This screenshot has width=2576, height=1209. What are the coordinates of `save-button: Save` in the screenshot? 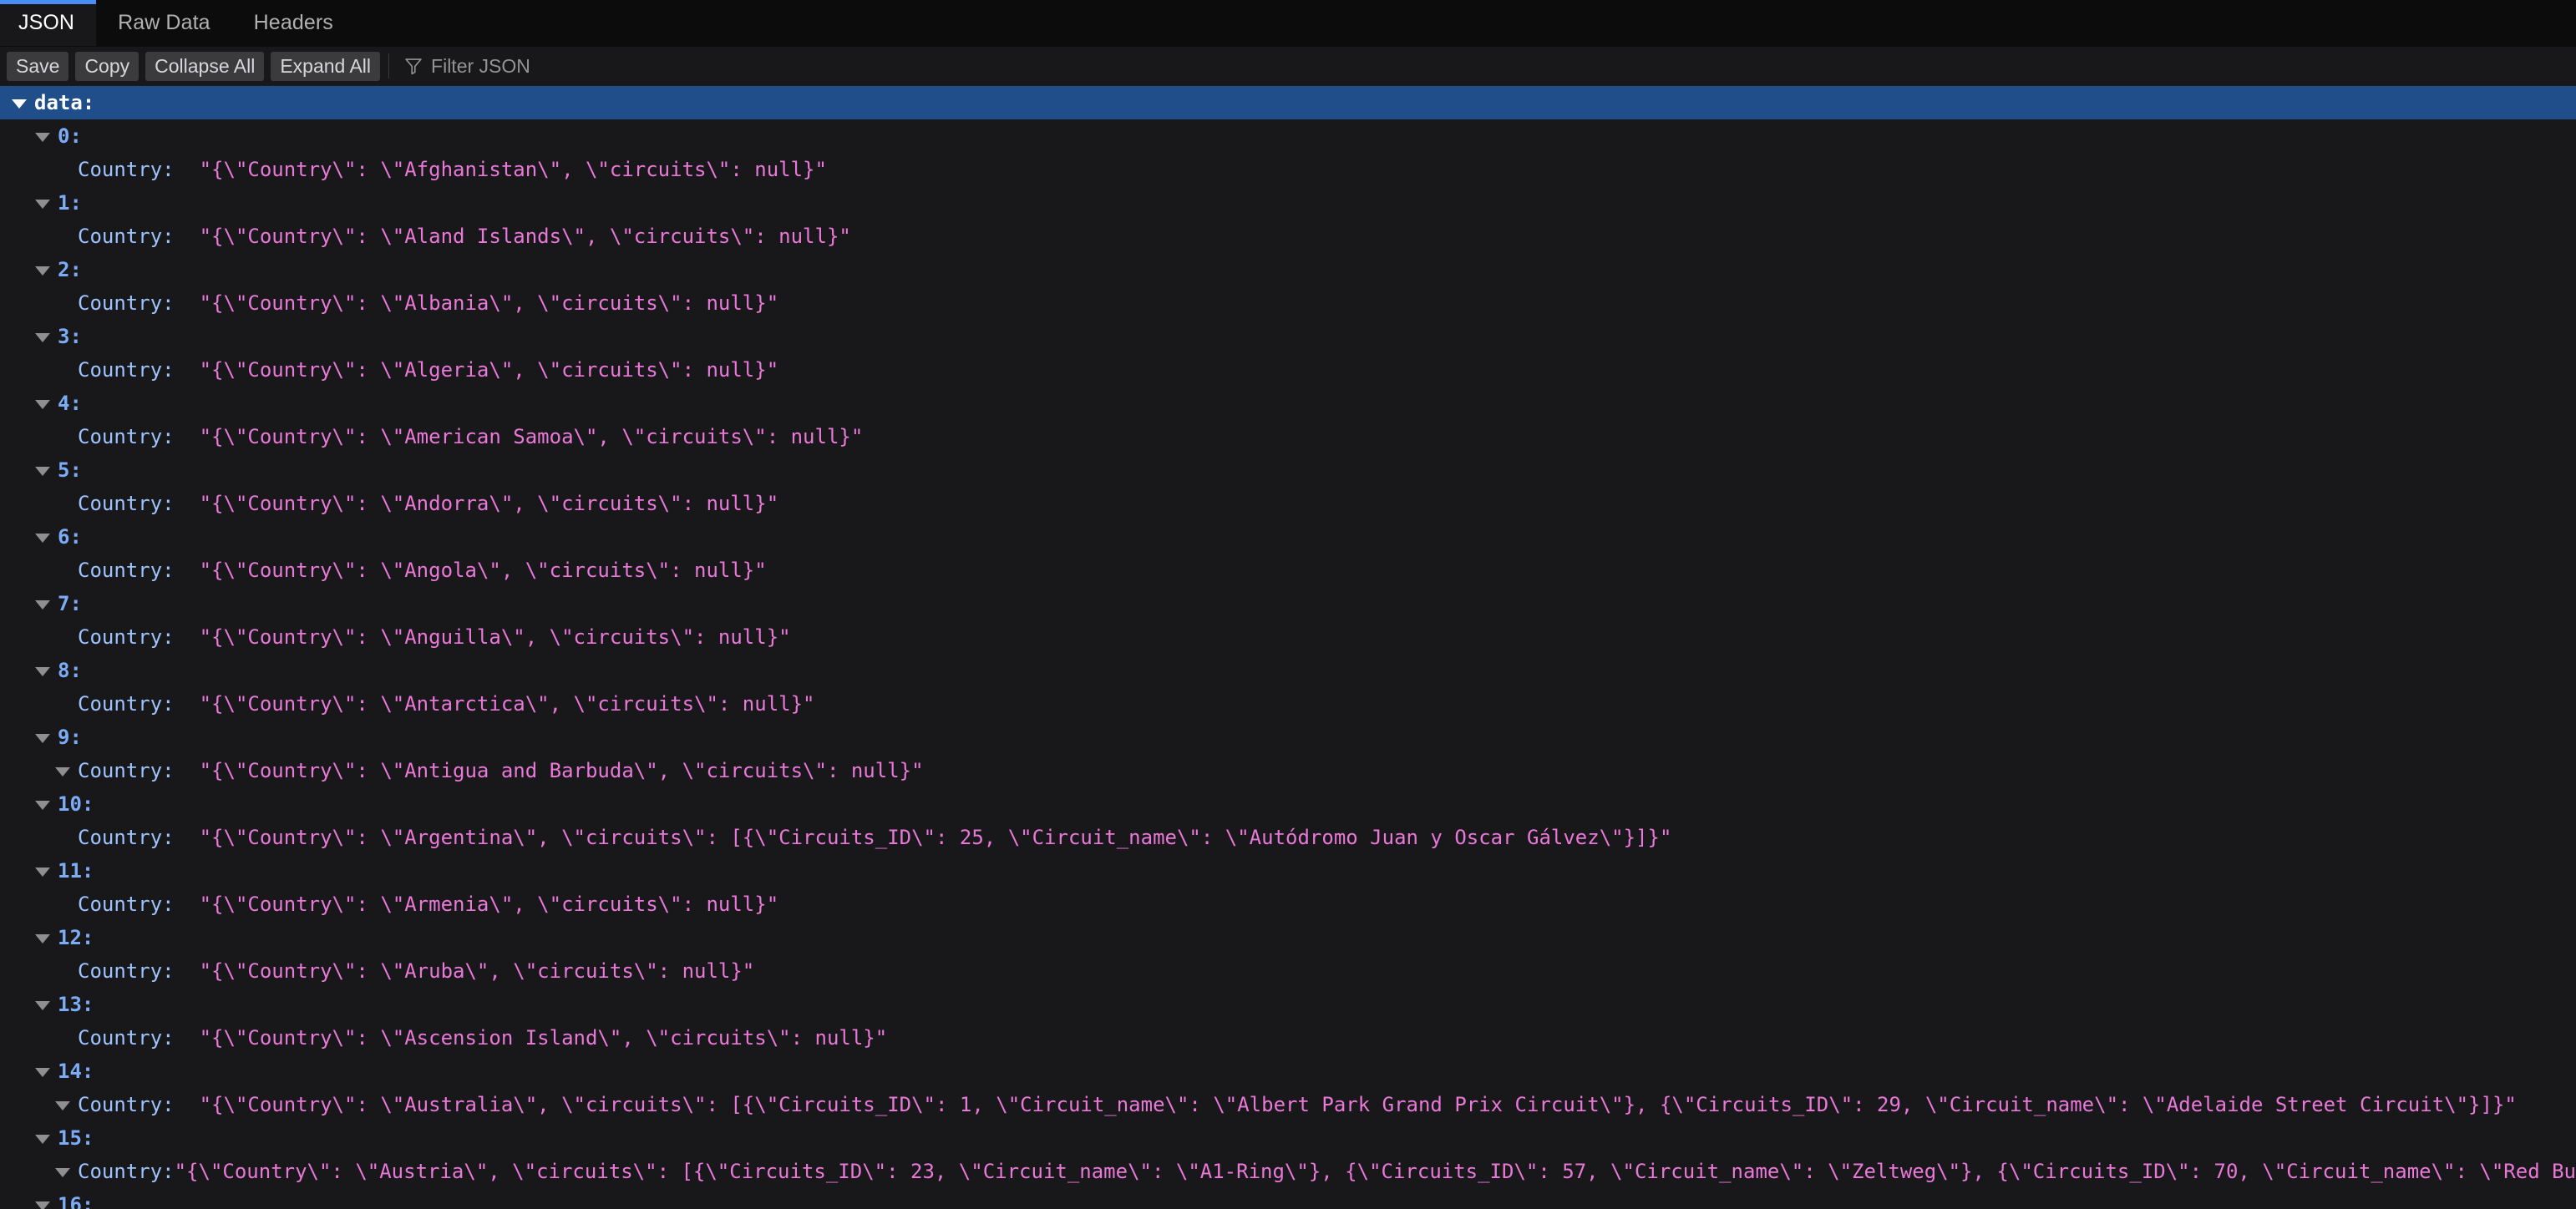 It's located at (38, 66).